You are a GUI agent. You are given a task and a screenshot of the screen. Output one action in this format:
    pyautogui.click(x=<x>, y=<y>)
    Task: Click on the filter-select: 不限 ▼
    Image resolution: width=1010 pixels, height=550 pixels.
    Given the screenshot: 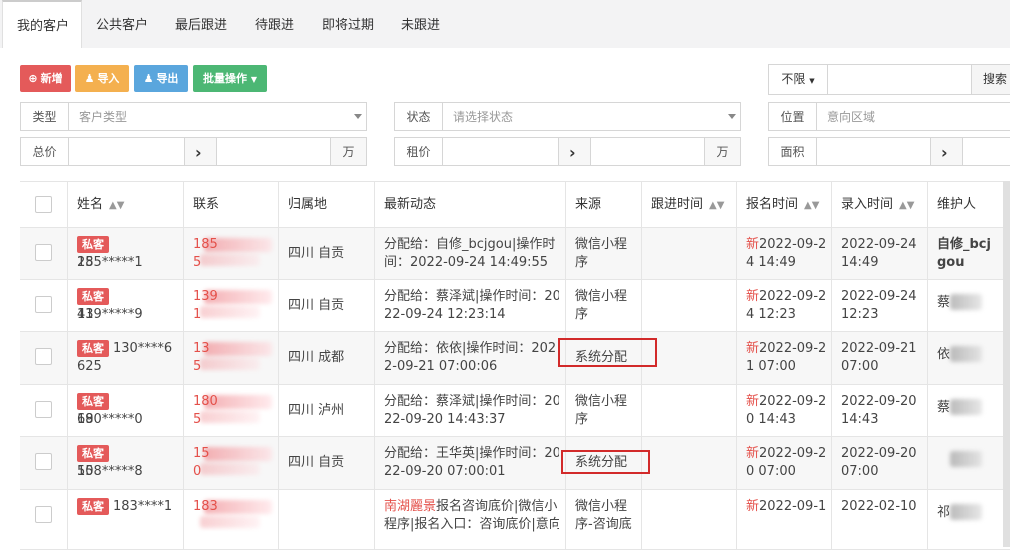 What is the action you would take?
    pyautogui.click(x=798, y=79)
    